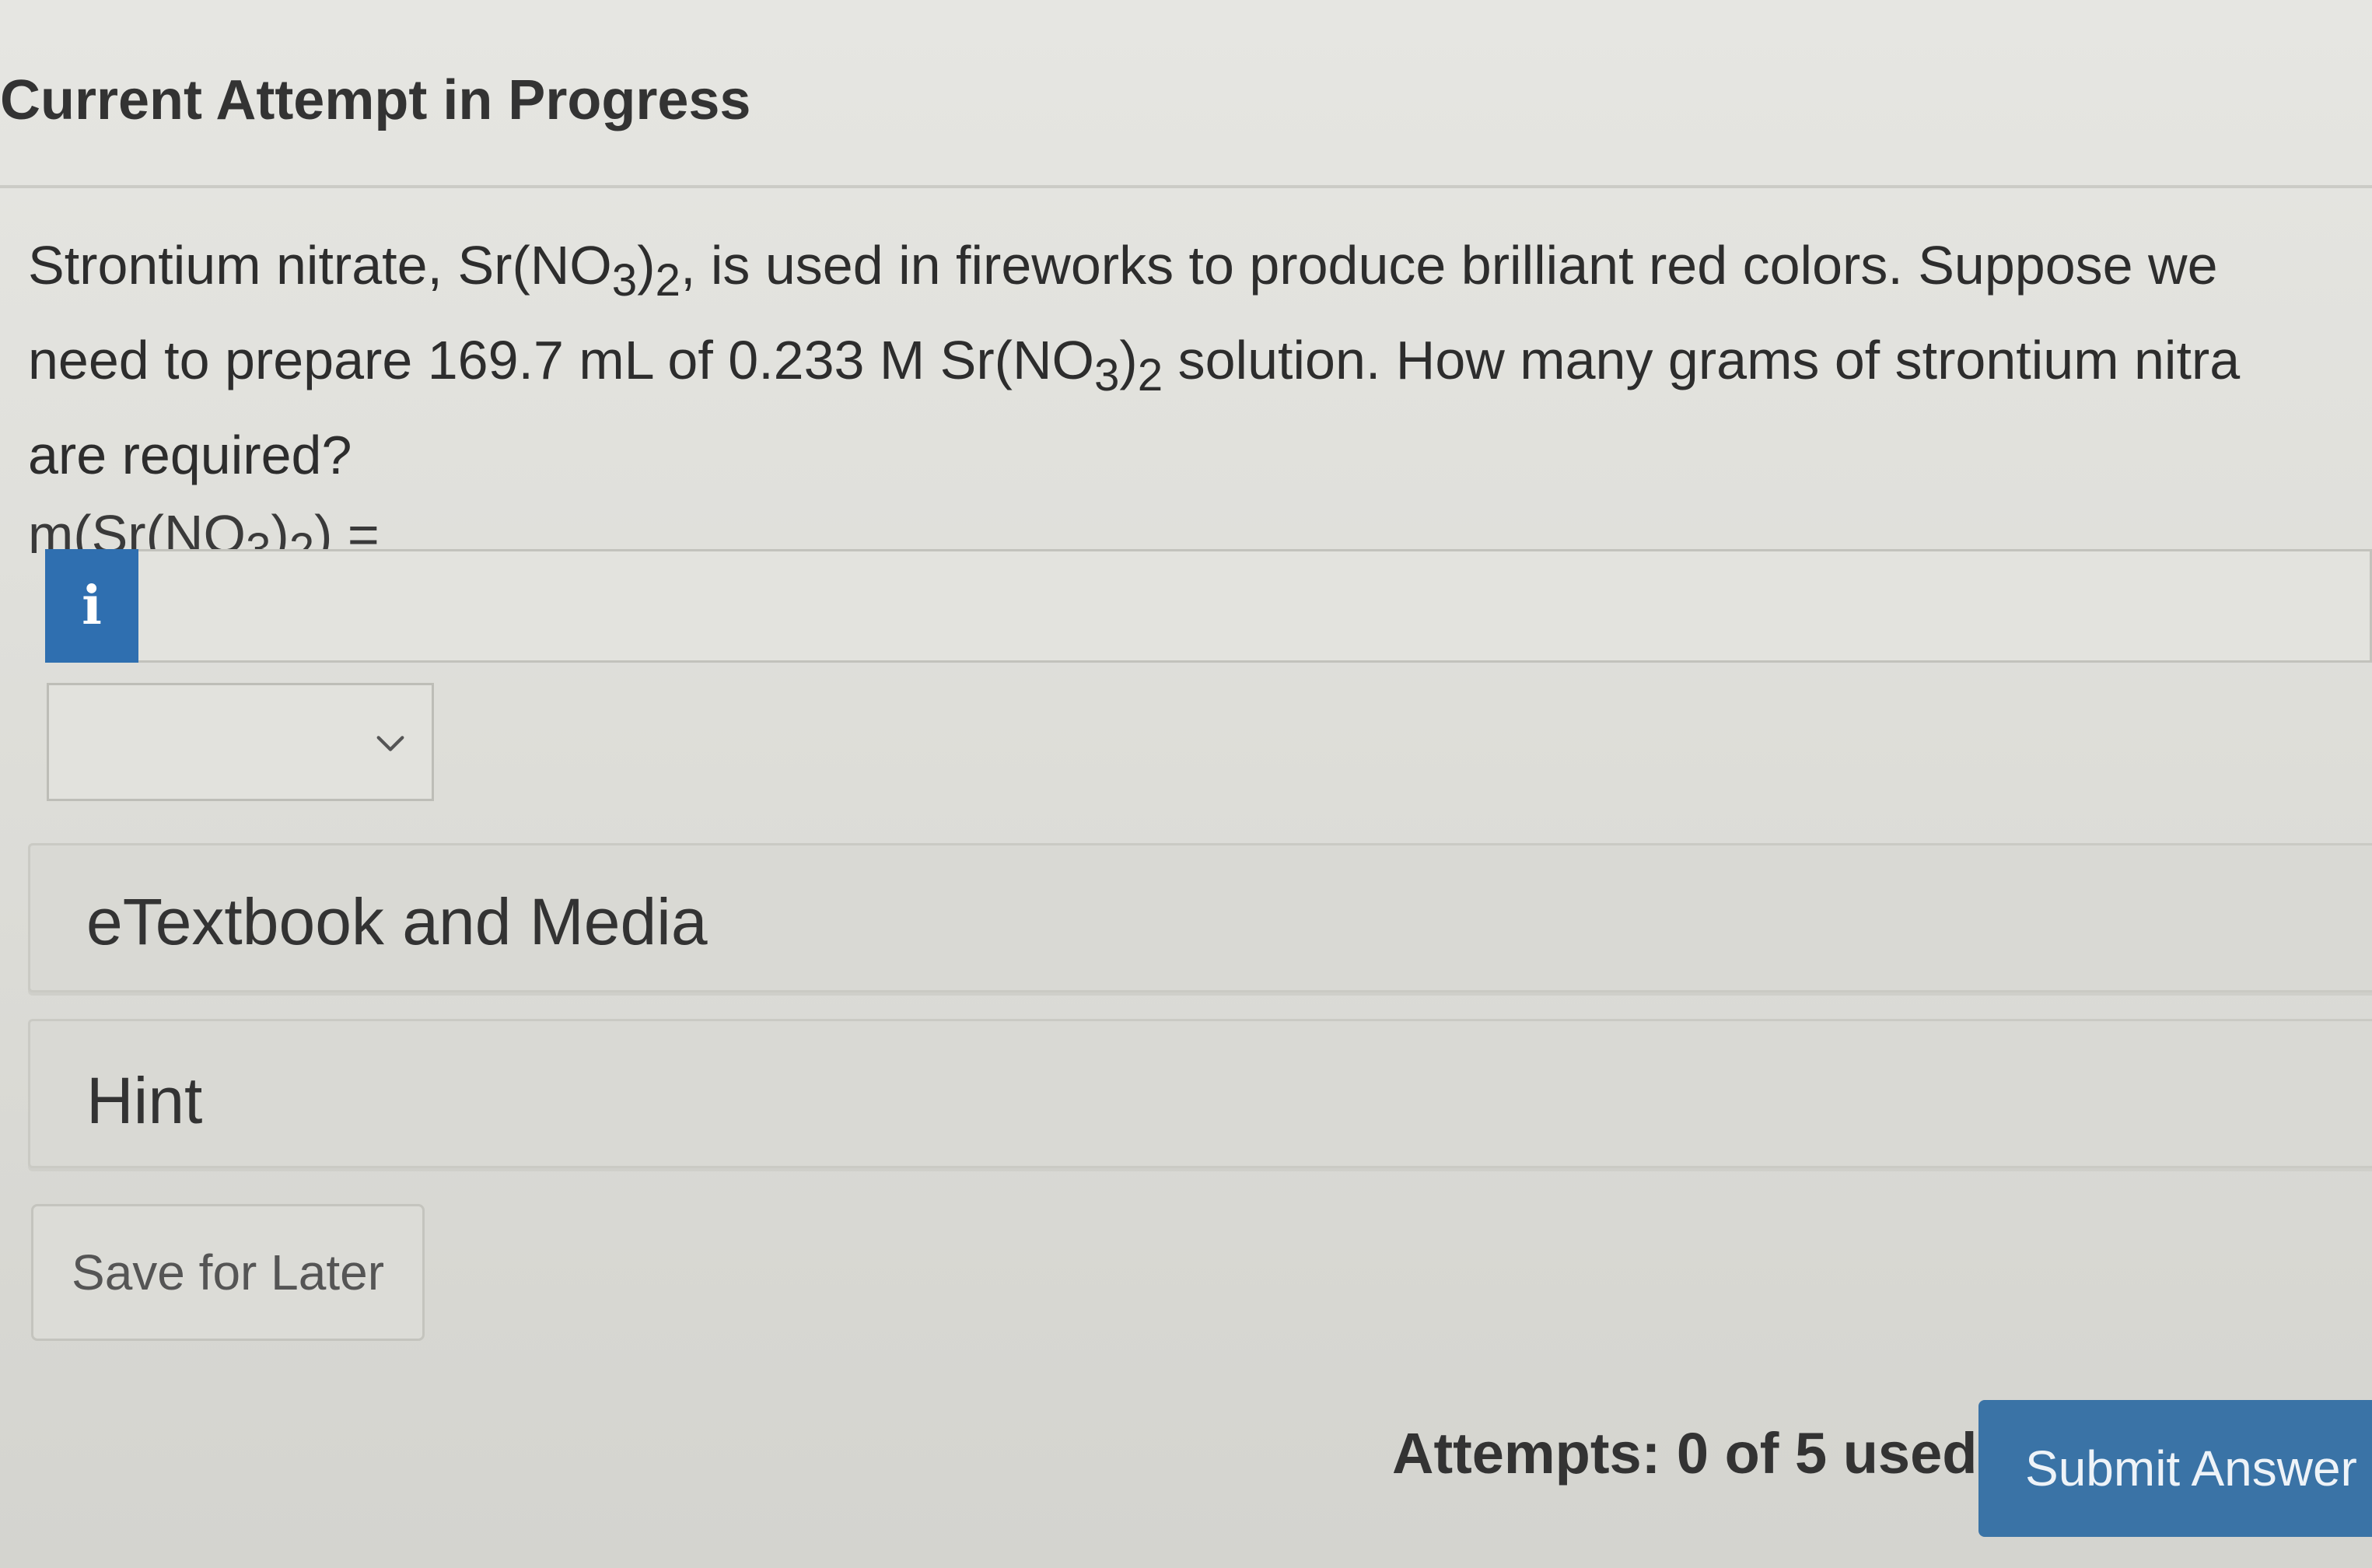 This screenshot has height=1568, width=2372. What do you see at coordinates (1186, 187) in the screenshot?
I see `title-divider` at bounding box center [1186, 187].